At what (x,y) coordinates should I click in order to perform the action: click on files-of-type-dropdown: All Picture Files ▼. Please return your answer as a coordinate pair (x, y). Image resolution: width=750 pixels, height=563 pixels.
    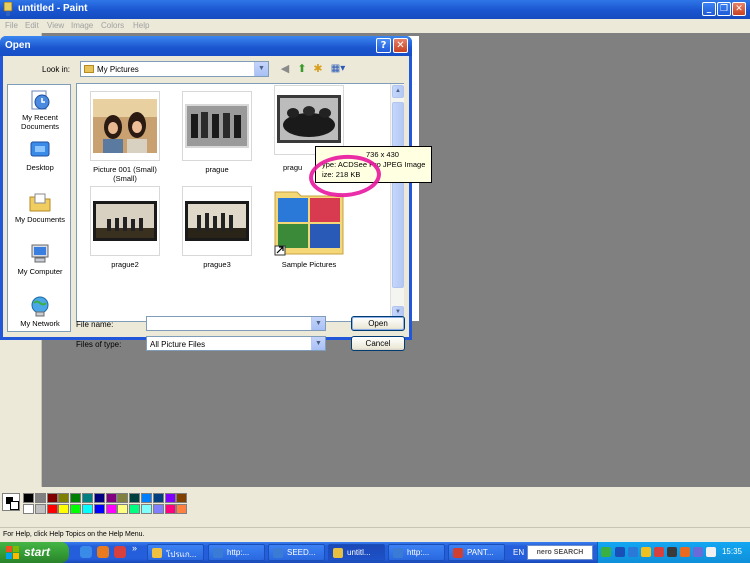
    Looking at the image, I should click on (236, 343).